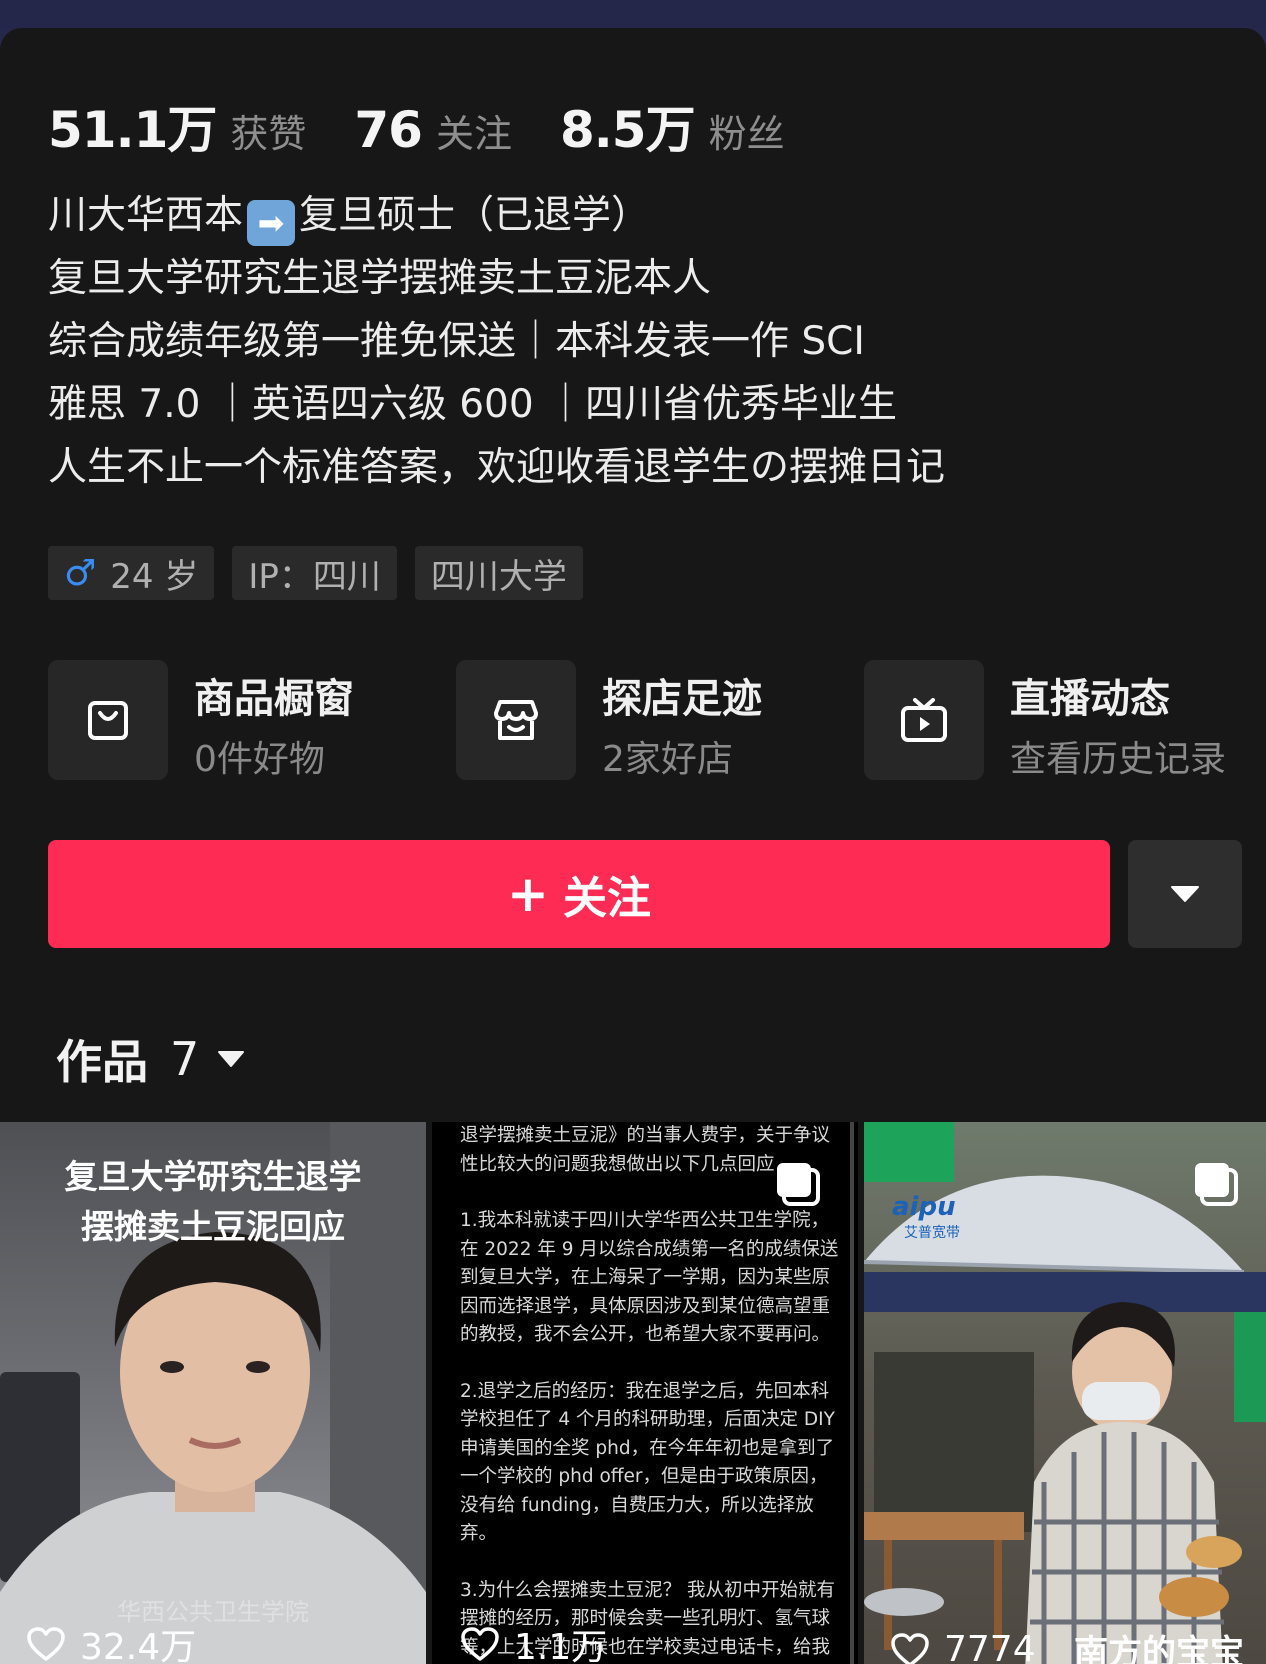 This screenshot has height=1664, width=1266. I want to click on stat-followers: 8.5万 粉丝, so click(672, 126).